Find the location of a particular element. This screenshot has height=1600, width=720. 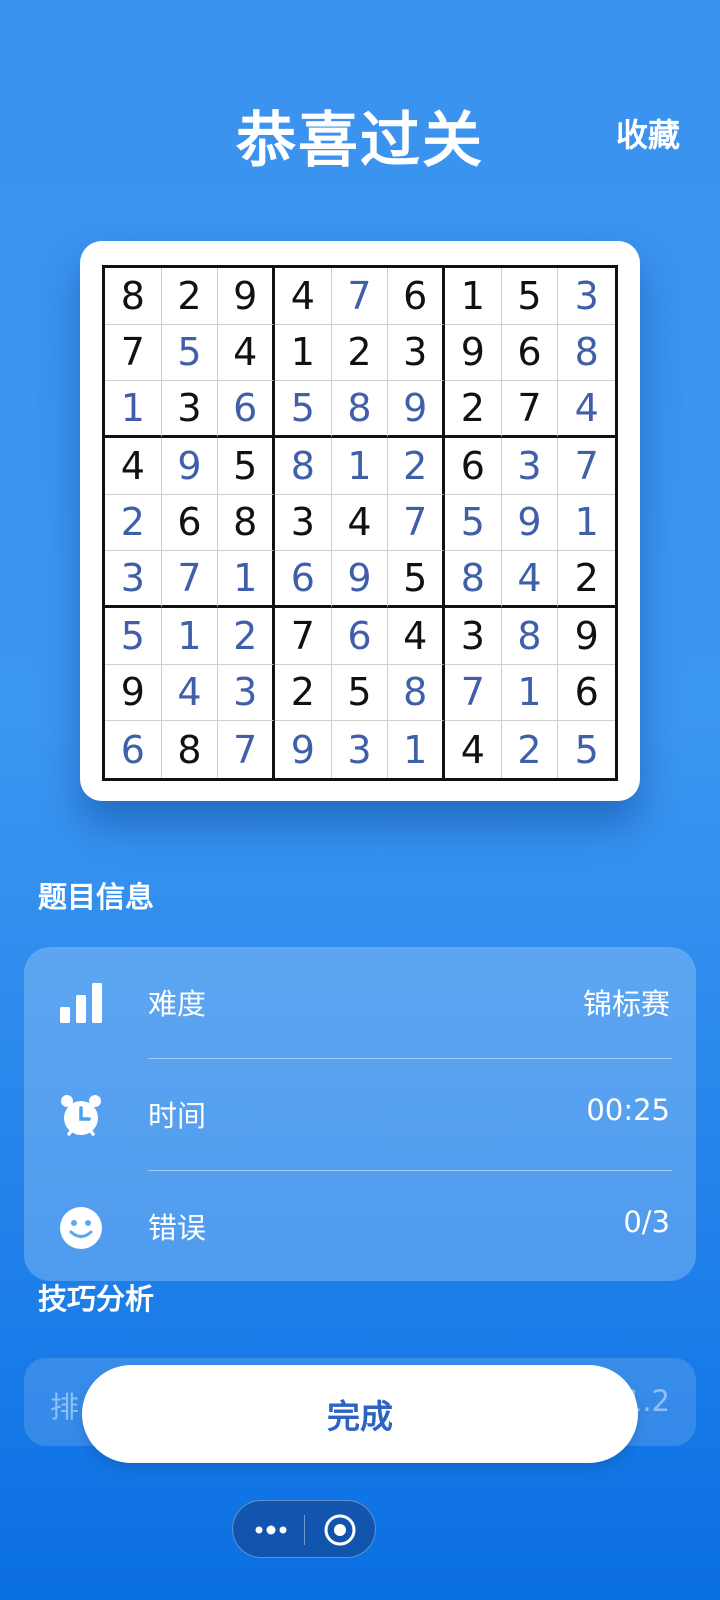

capsule-divider is located at coordinates (304, 1530).